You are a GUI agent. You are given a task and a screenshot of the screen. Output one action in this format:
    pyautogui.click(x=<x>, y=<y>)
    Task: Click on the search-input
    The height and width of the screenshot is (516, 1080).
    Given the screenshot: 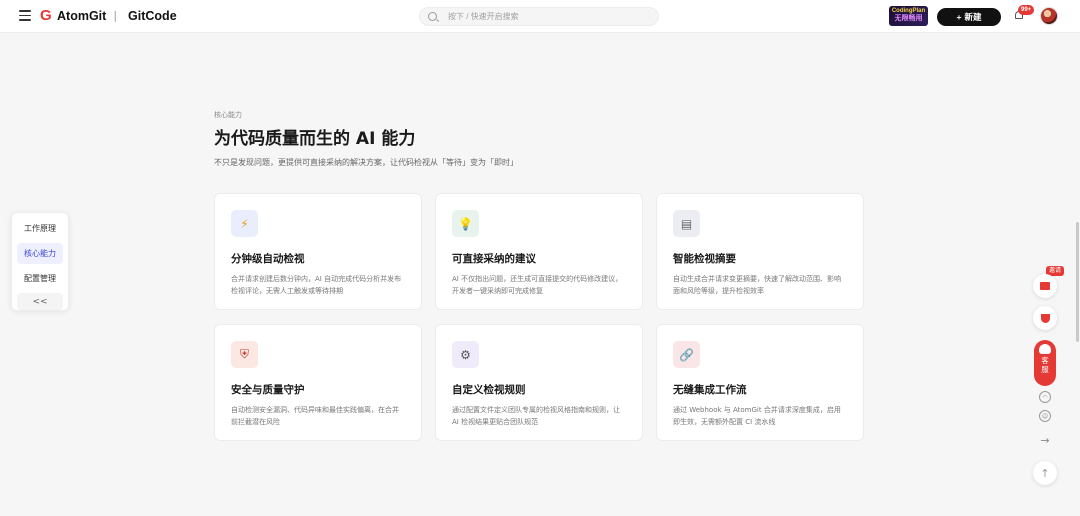 What is the action you would take?
    pyautogui.click(x=548, y=16)
    